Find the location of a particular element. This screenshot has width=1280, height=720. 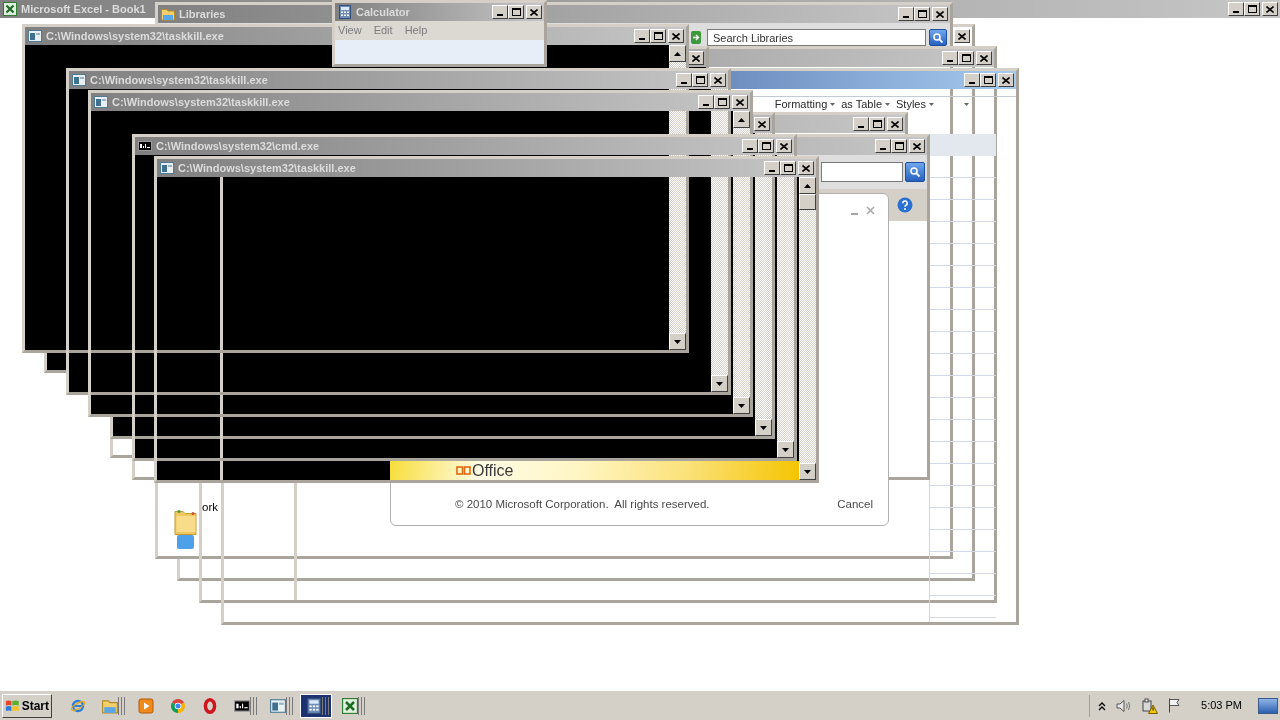

window-title: Microsoft Excel - Book1 is located at coordinates (83, 9).